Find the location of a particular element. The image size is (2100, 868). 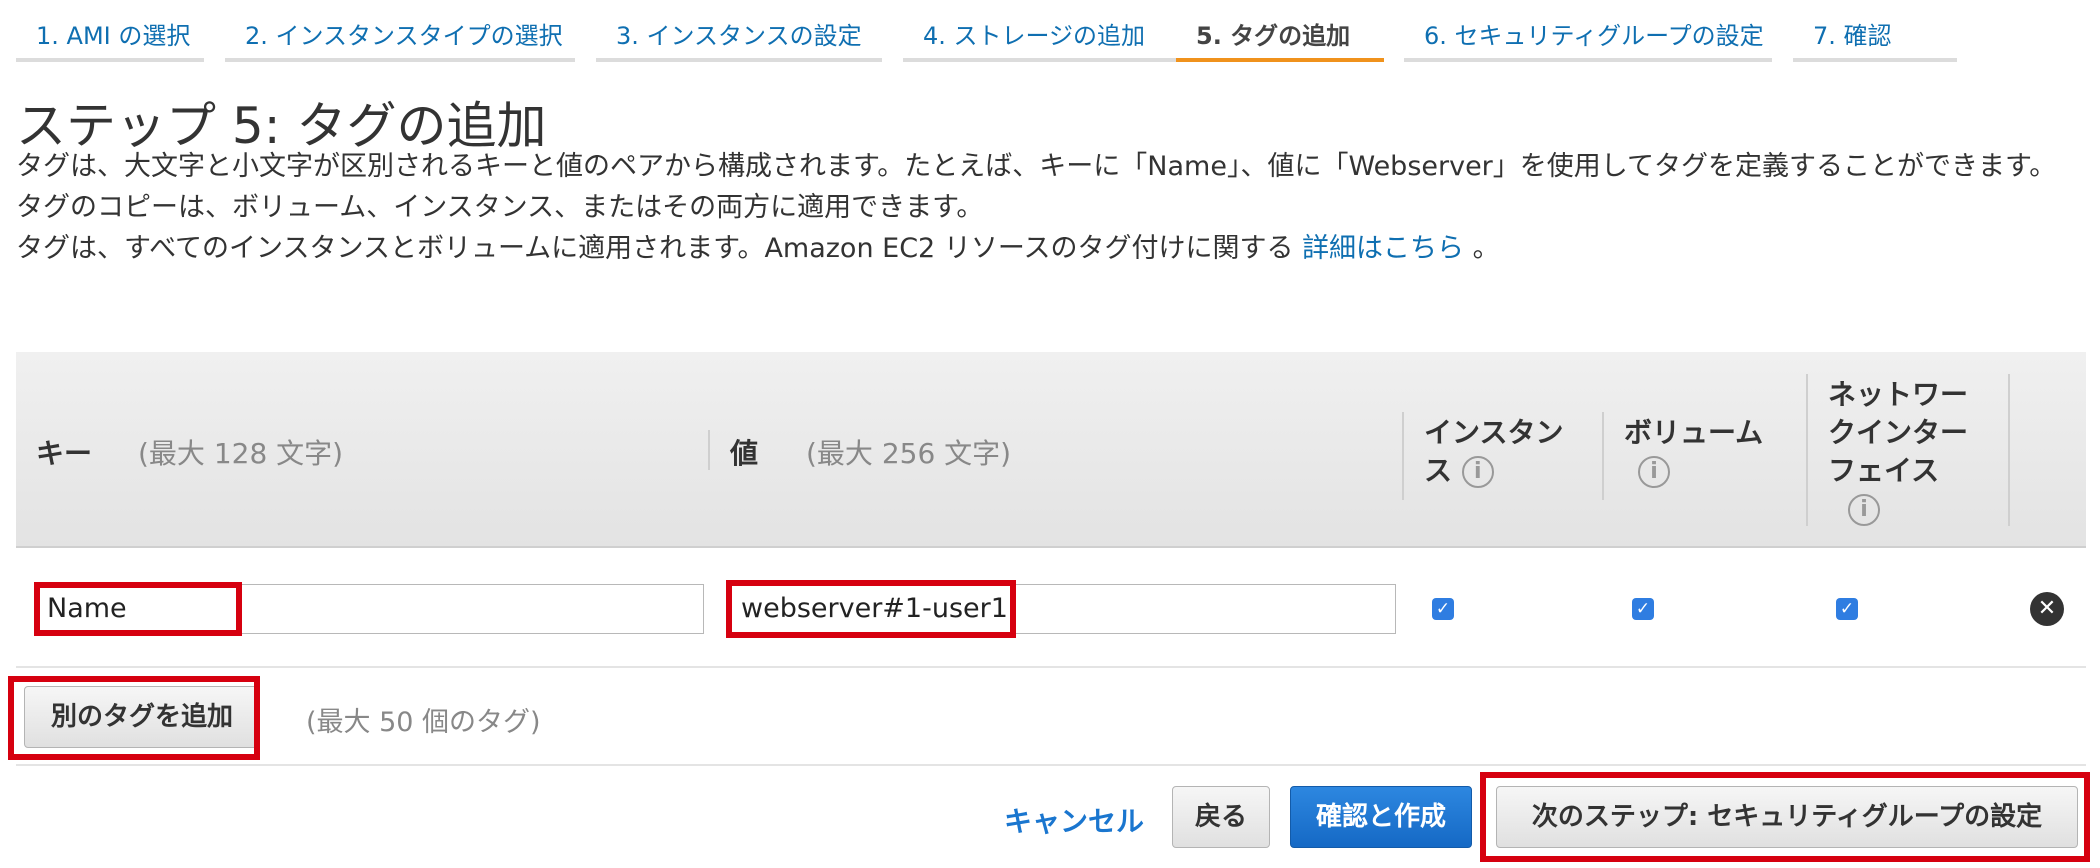

eni-header-text: フェイス is located at coordinates (1884, 470).